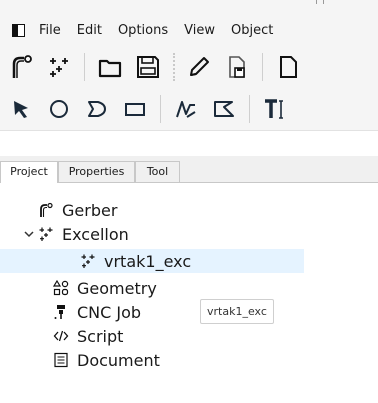  I want to click on save-icon, so click(148, 67).